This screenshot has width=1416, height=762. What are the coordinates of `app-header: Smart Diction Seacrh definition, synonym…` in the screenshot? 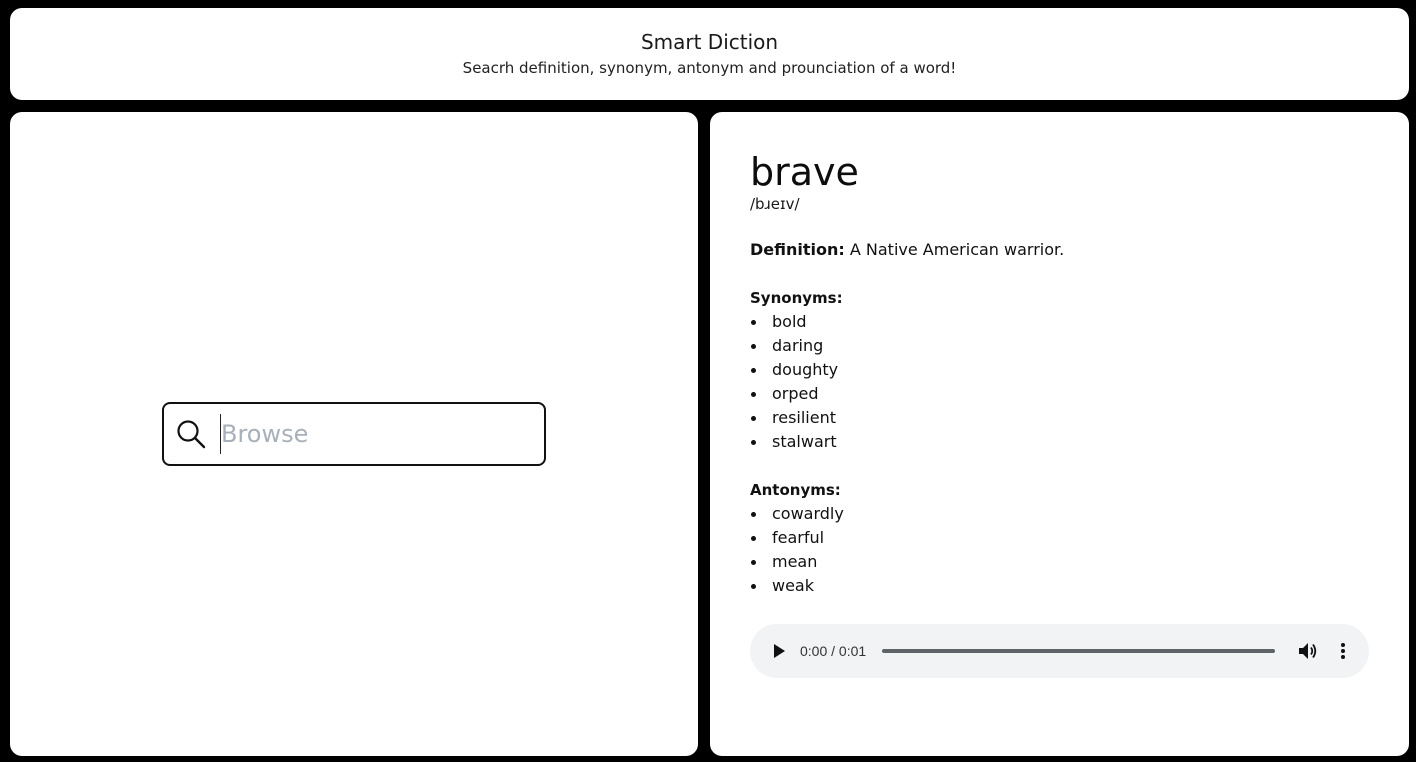 It's located at (709, 54).